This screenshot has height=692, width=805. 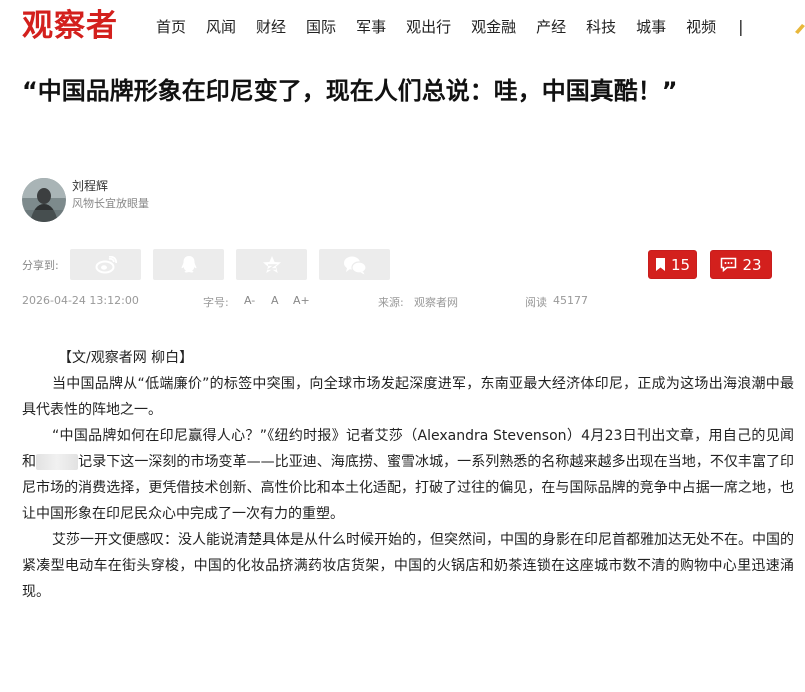 I want to click on blurred-text: 遮遮挡, so click(x=57, y=462).